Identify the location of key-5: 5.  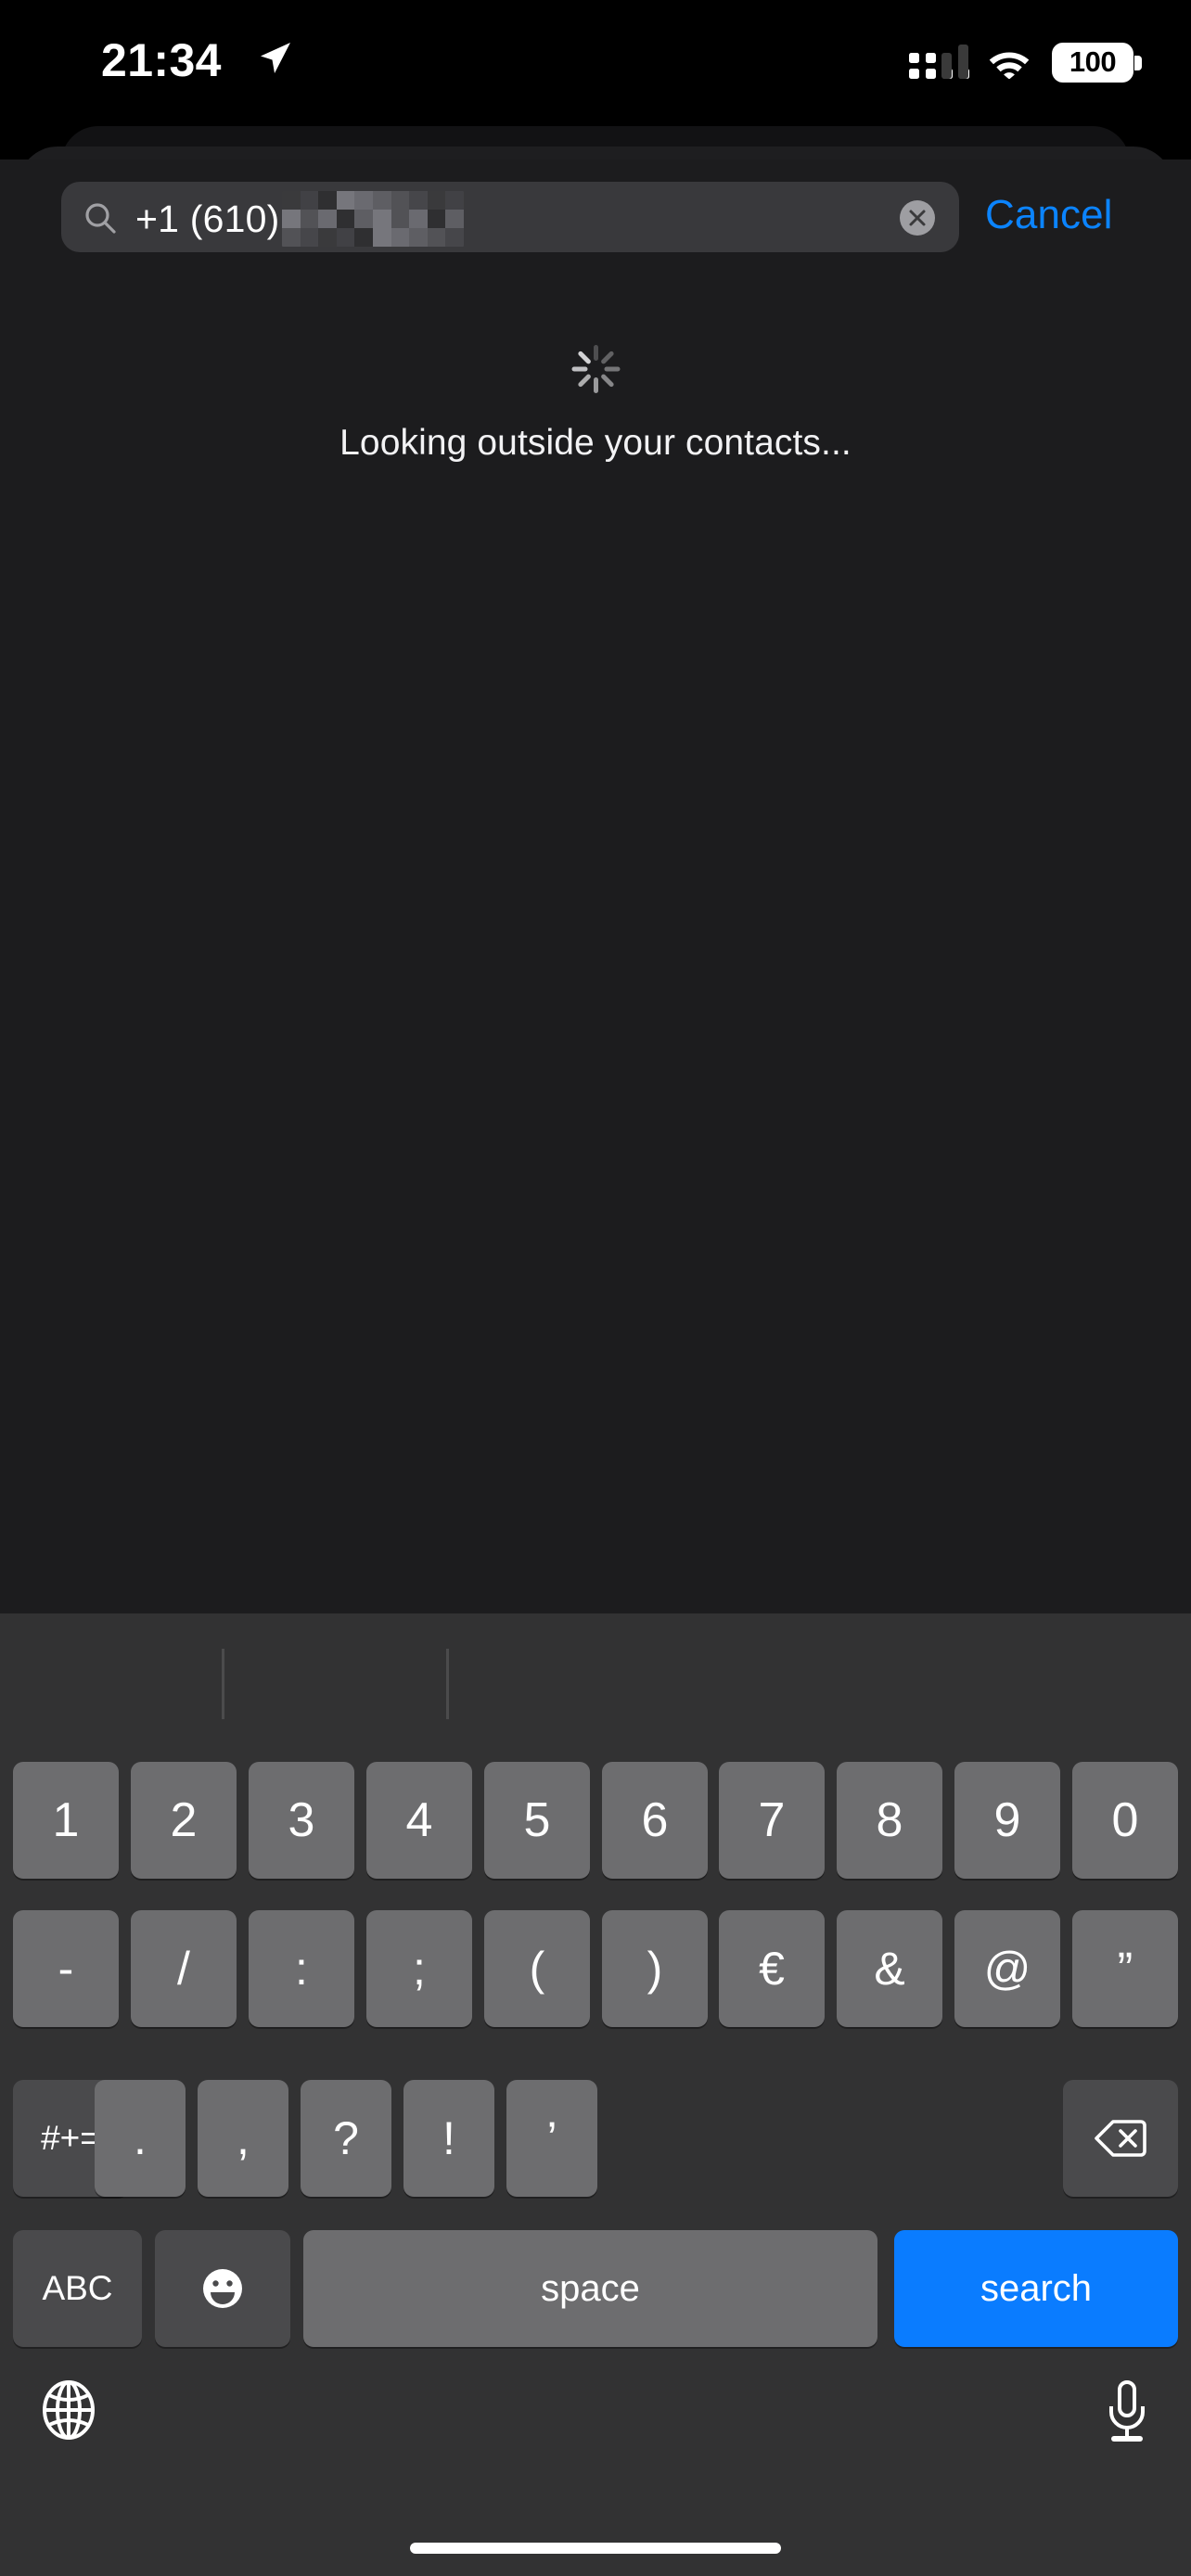
(537, 1820).